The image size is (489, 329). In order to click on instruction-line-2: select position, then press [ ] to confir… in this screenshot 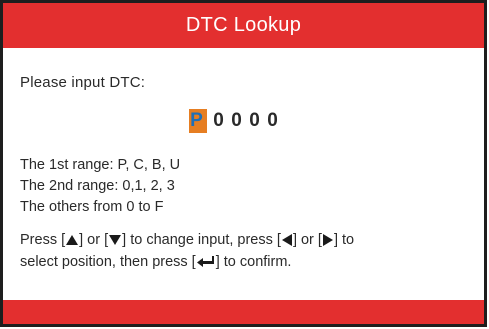, I will do `click(247, 262)`.